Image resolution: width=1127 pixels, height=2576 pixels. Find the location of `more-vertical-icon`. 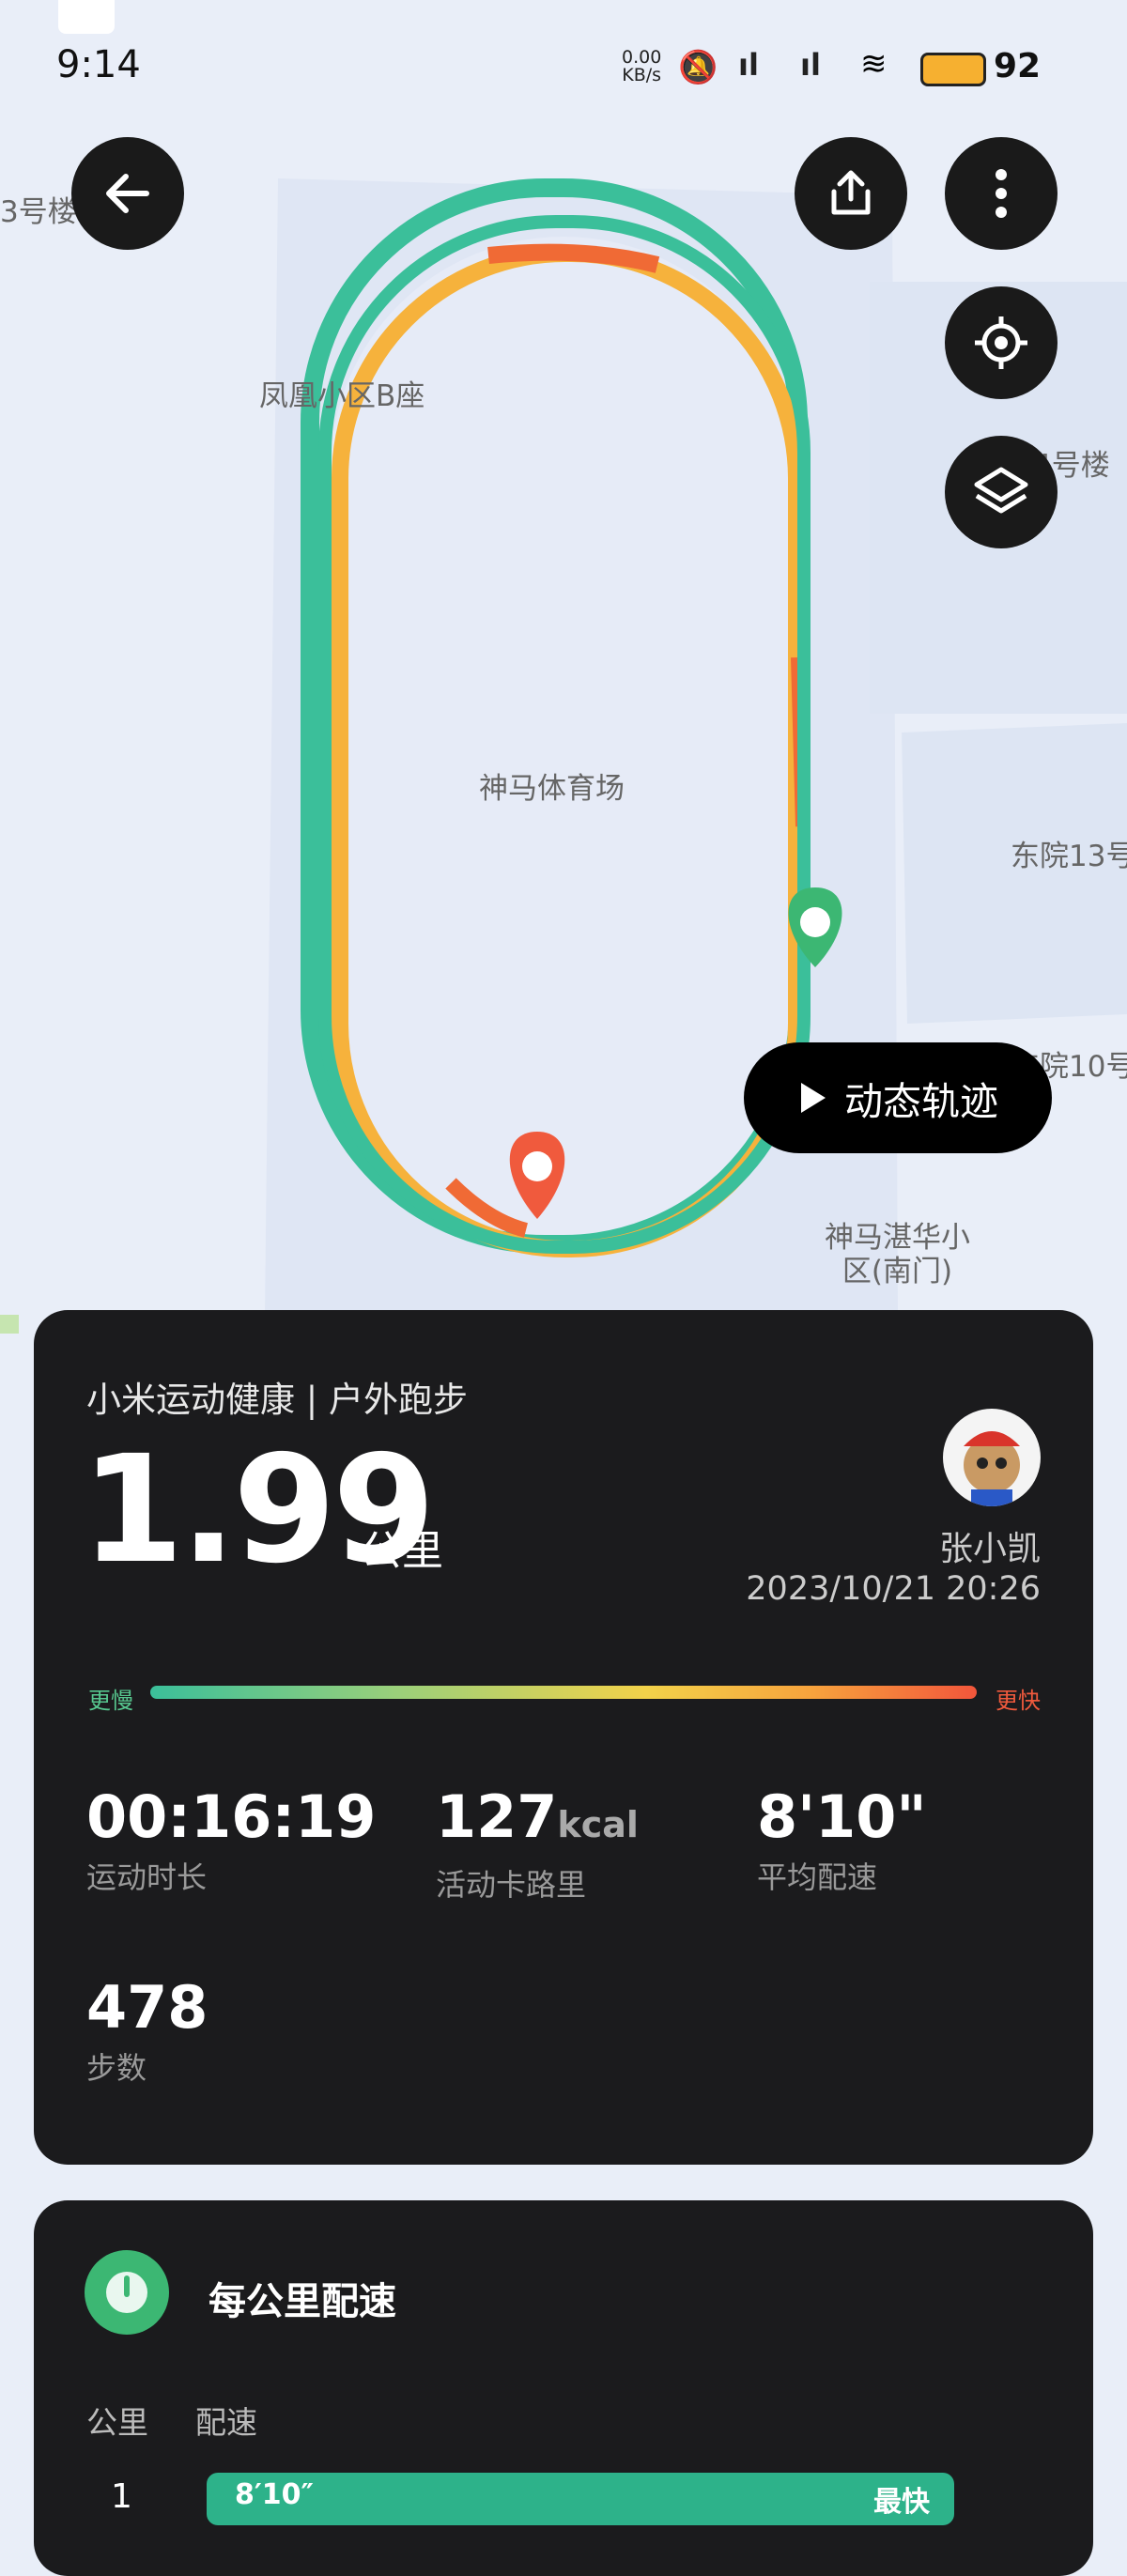

more-vertical-icon is located at coordinates (1002, 193).